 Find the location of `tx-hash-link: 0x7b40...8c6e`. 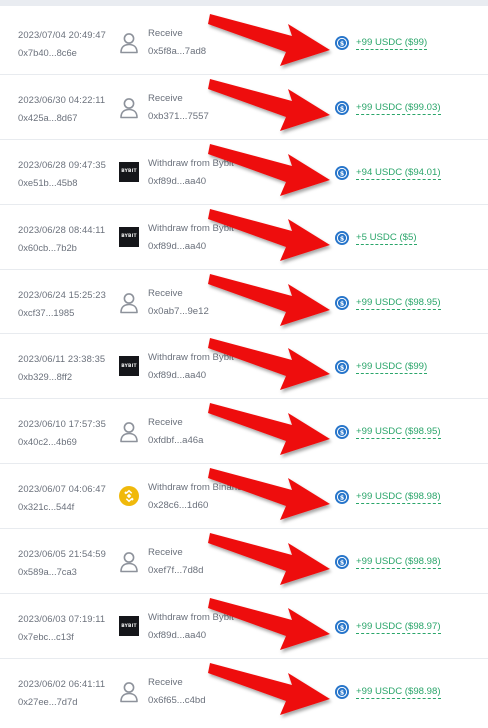

tx-hash-link: 0x7b40...8c6e is located at coordinates (47, 52).